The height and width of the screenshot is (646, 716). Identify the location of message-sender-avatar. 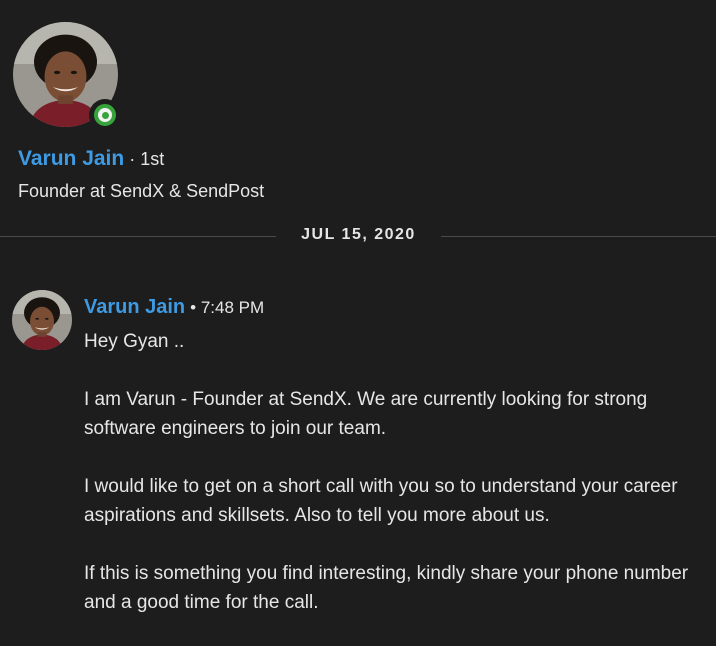
(42, 320).